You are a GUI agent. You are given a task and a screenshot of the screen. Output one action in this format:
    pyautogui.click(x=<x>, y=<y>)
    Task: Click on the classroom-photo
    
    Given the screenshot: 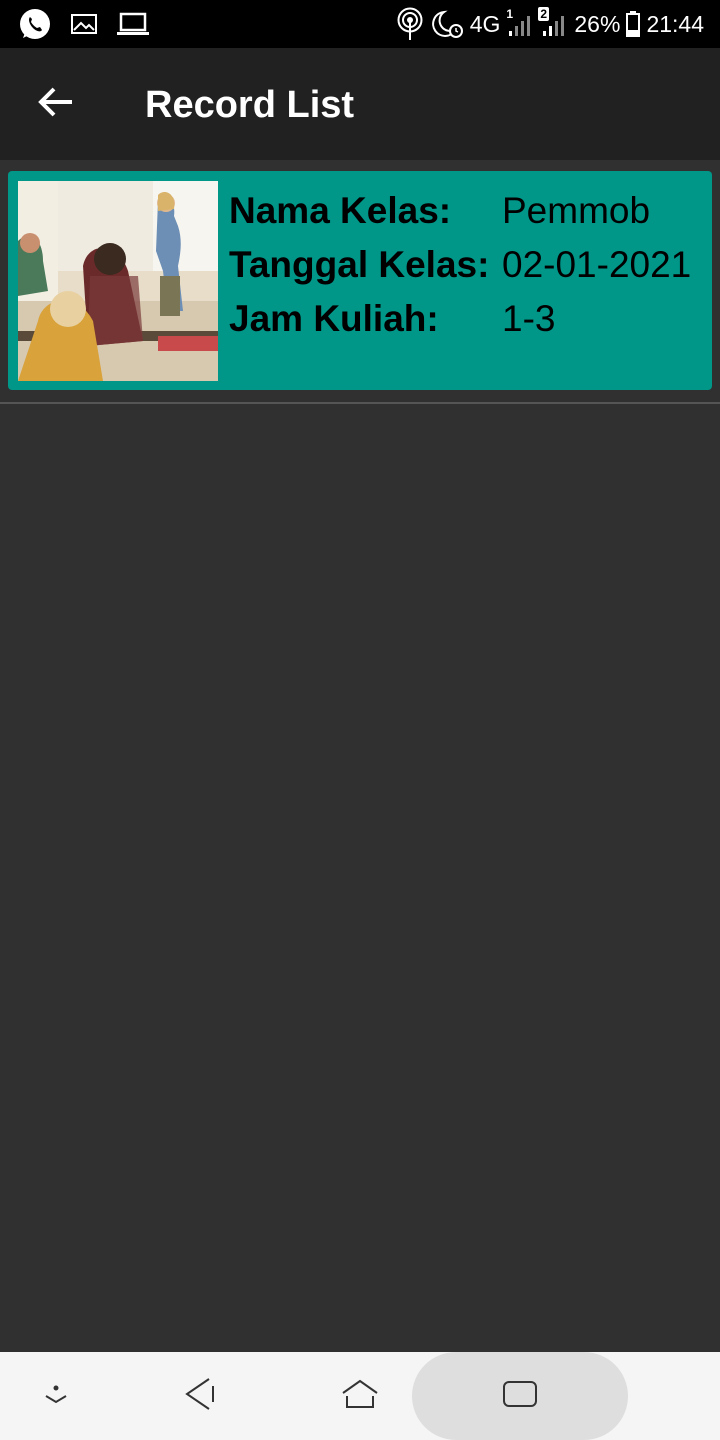 What is the action you would take?
    pyautogui.click(x=118, y=281)
    